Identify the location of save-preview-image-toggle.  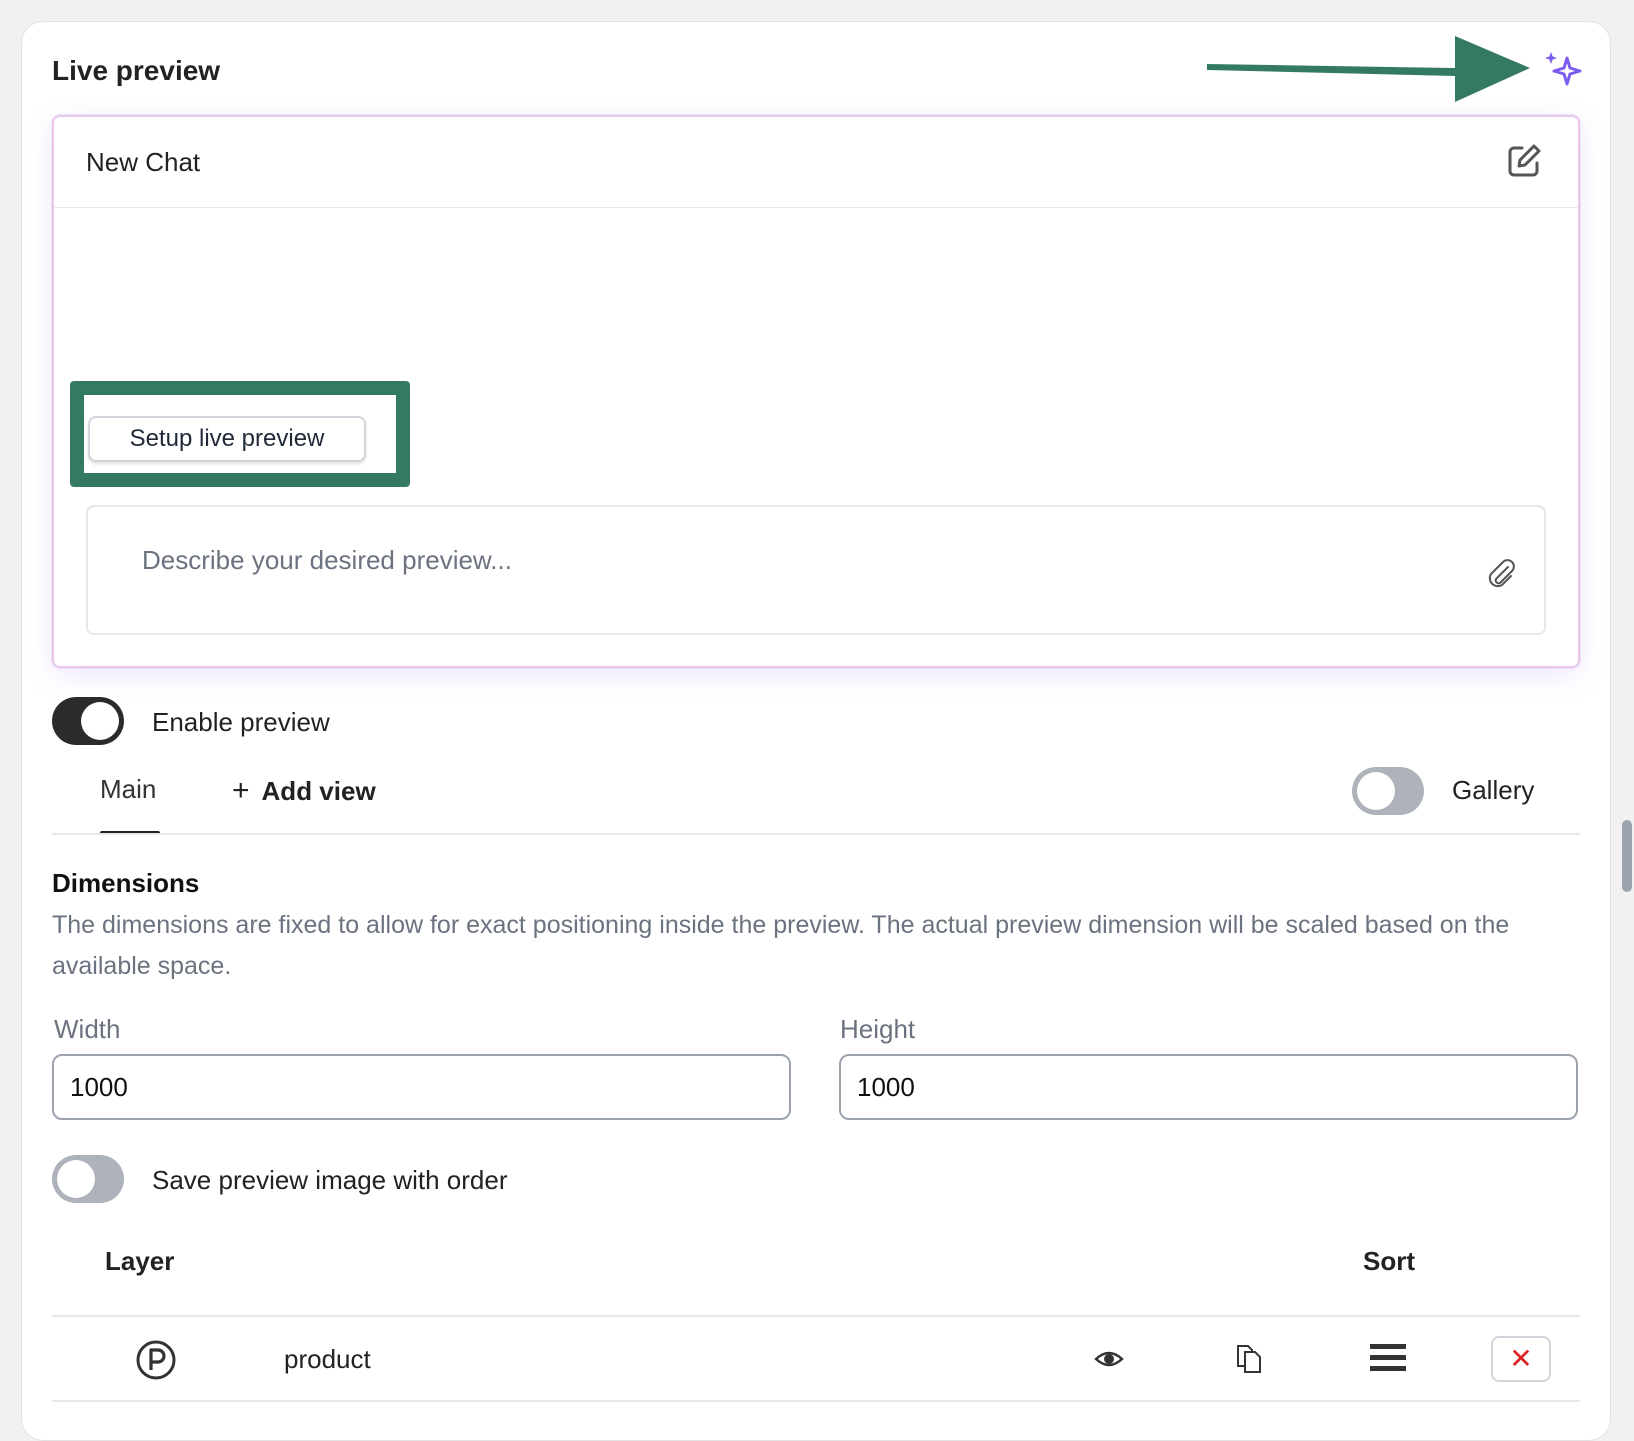
(88, 1179).